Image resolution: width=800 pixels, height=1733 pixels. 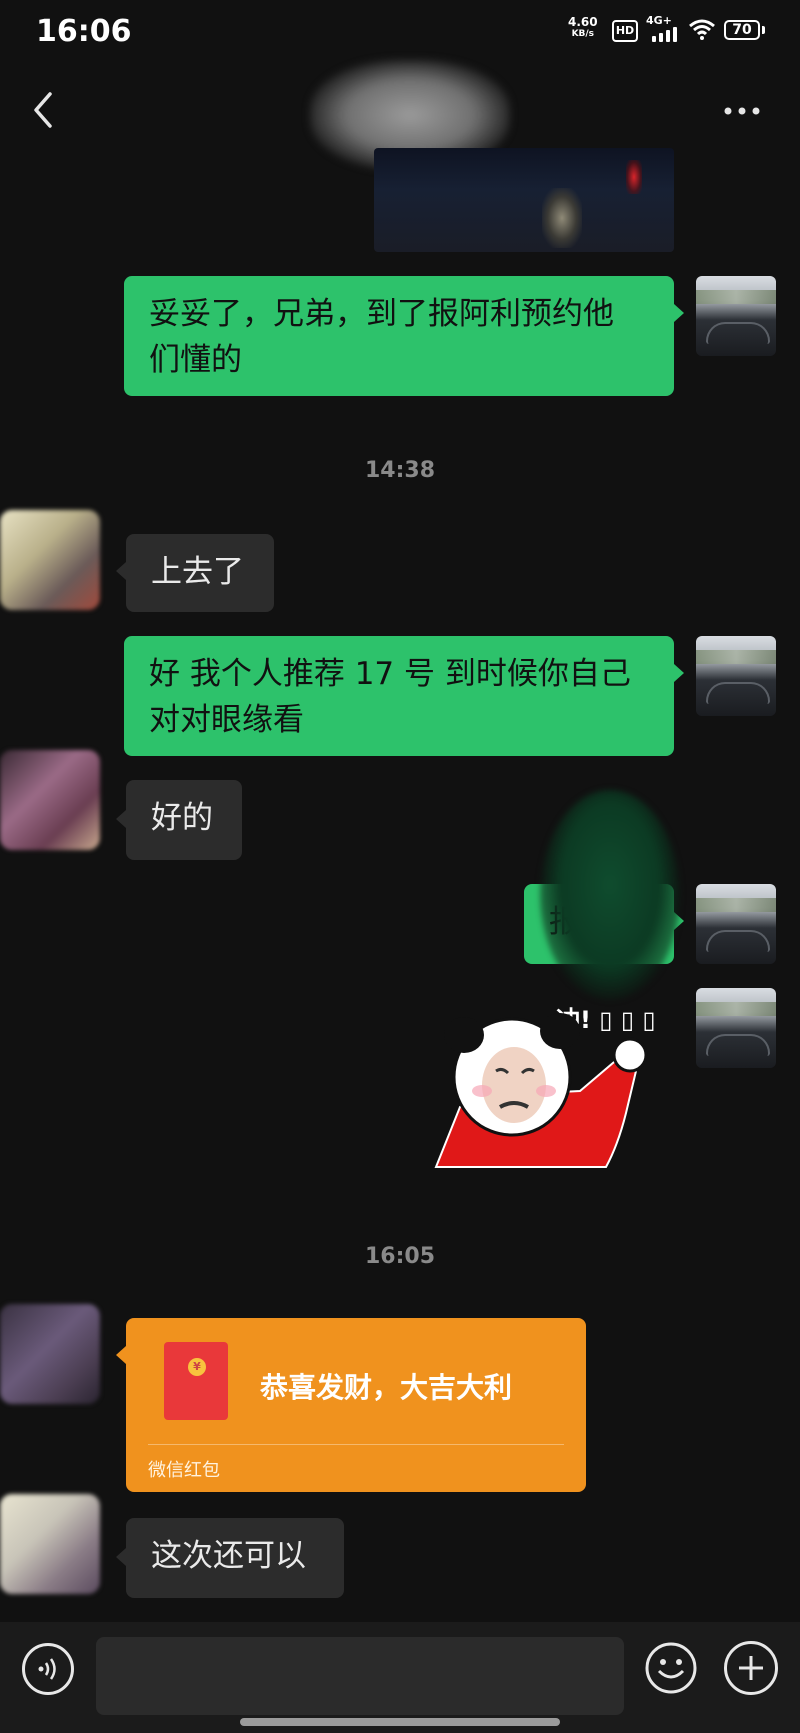 What do you see at coordinates (84, 31) in the screenshot?
I see `status-time: 16:06` at bounding box center [84, 31].